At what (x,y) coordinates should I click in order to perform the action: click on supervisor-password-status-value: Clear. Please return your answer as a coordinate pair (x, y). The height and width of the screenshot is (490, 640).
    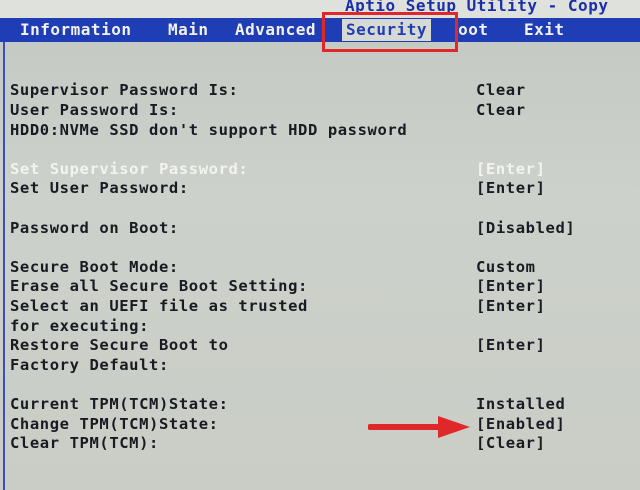
    Looking at the image, I should click on (501, 90).